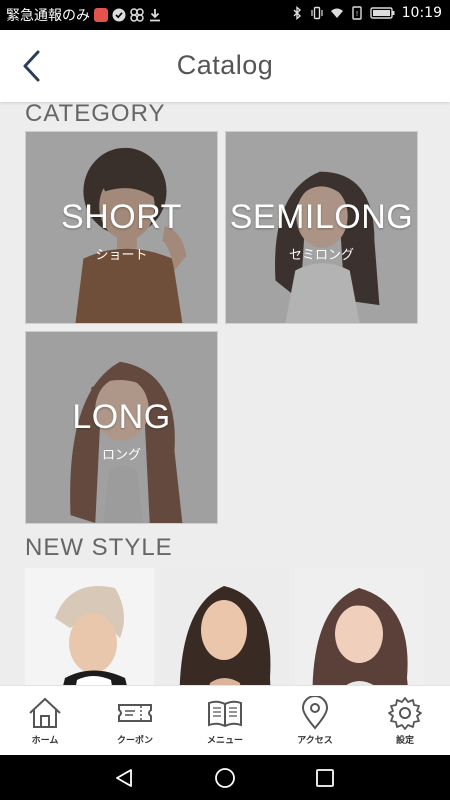 Image resolution: width=450 pixels, height=800 pixels. What do you see at coordinates (421, 13) in the screenshot?
I see `clock: 10:19` at bounding box center [421, 13].